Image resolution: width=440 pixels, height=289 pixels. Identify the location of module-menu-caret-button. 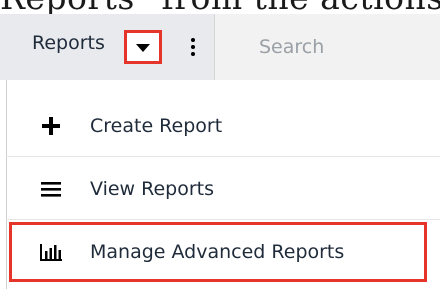
(143, 47).